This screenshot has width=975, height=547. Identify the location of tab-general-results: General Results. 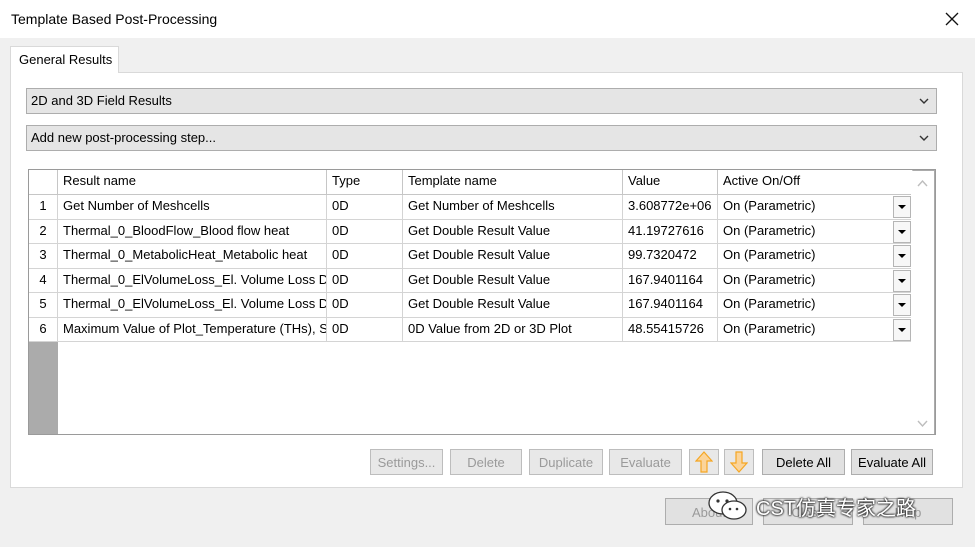
(64, 59).